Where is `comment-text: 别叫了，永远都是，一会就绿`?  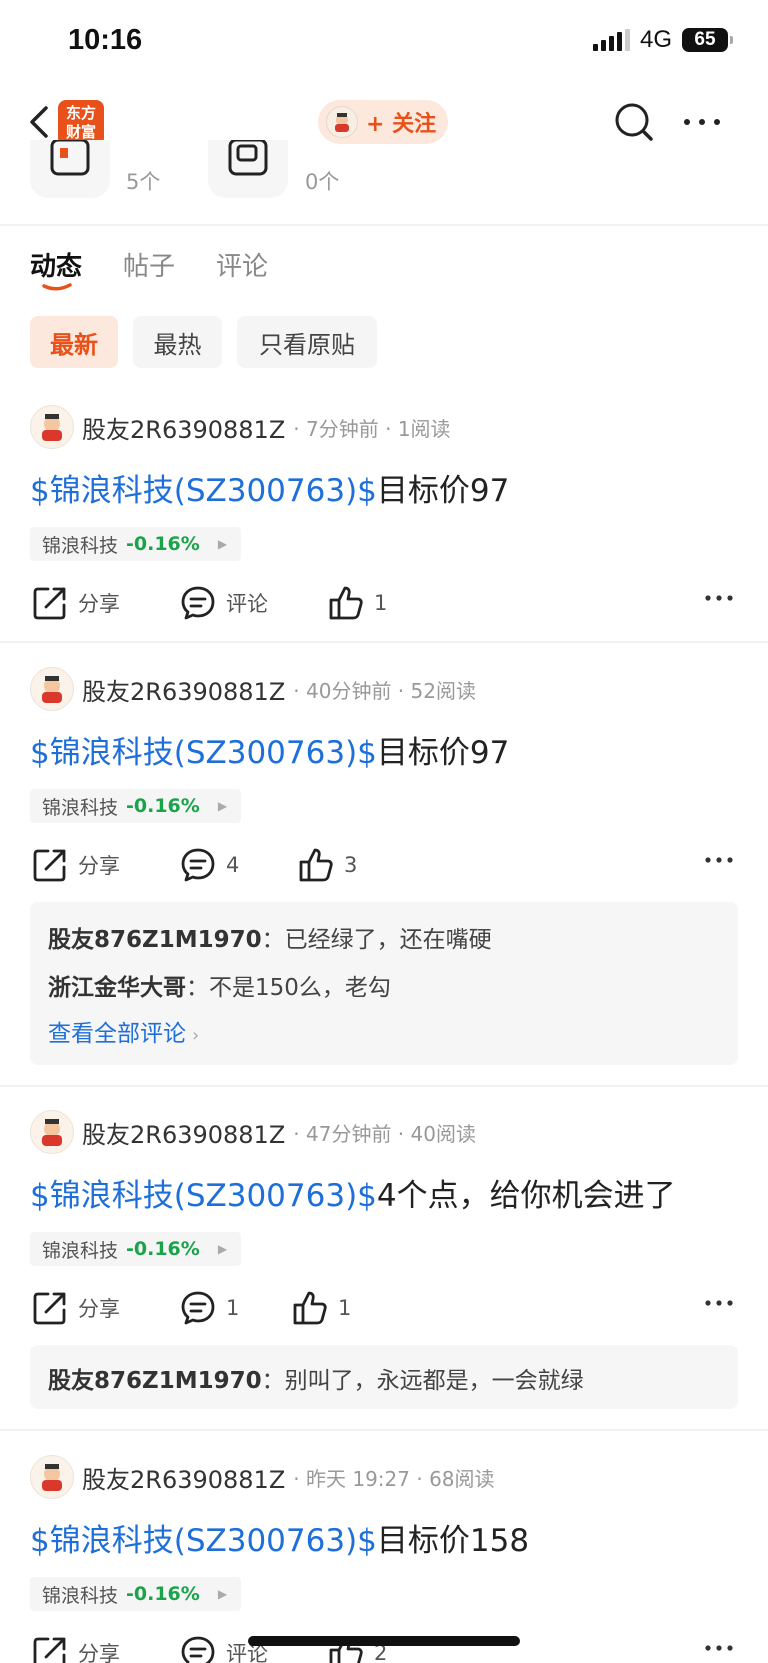
comment-text: 别叫了，永远都是，一会就绿 is located at coordinates (434, 1381).